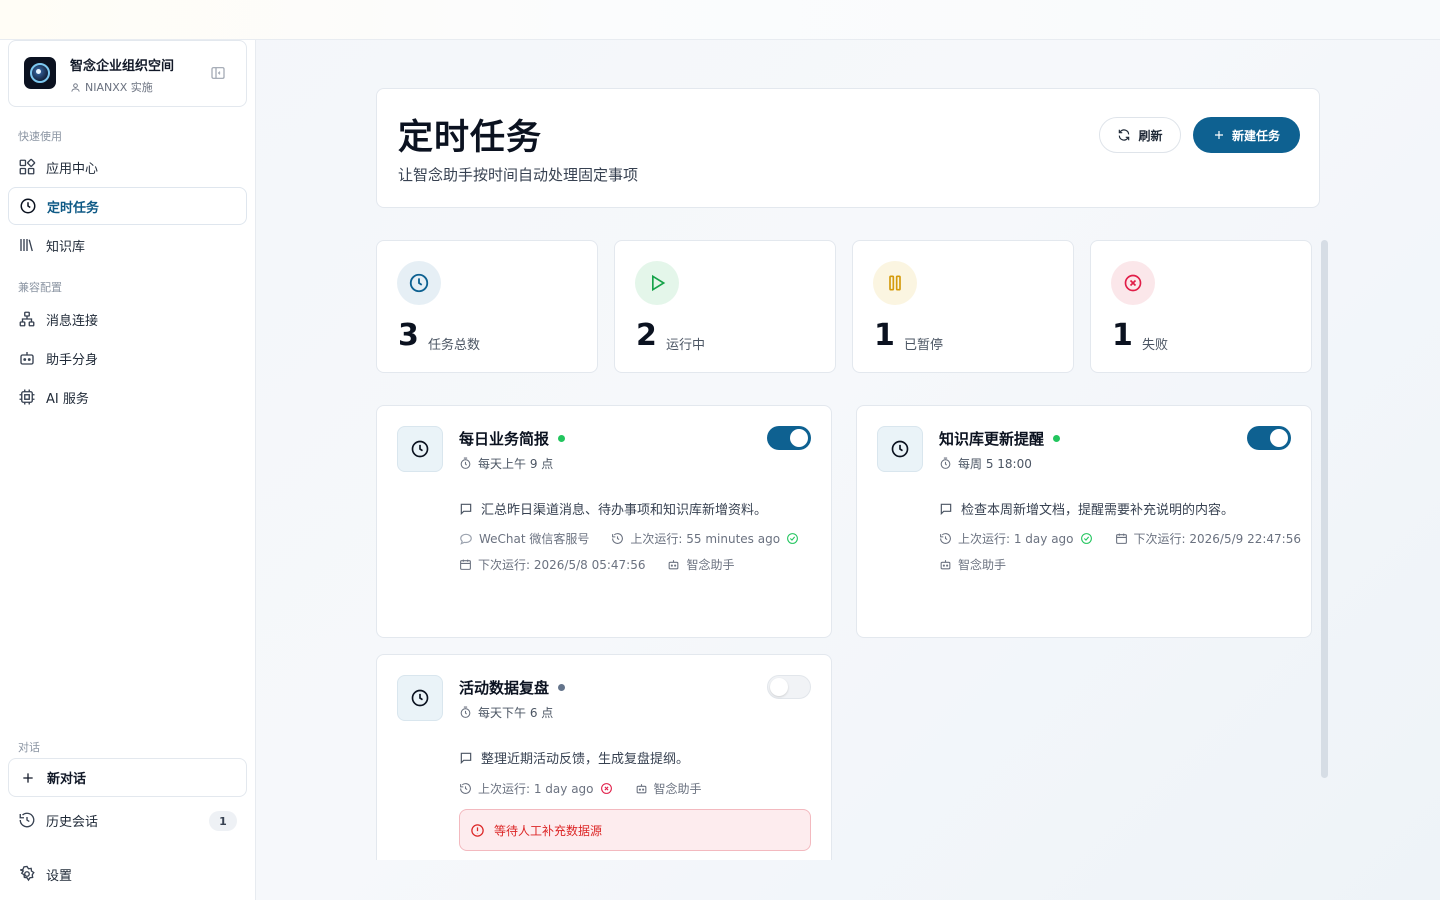 The image size is (1440, 900). What do you see at coordinates (1217, 539) in the screenshot?
I see `task-next-run: 下次运行: 2026/5/9 22:47:56` at bounding box center [1217, 539].